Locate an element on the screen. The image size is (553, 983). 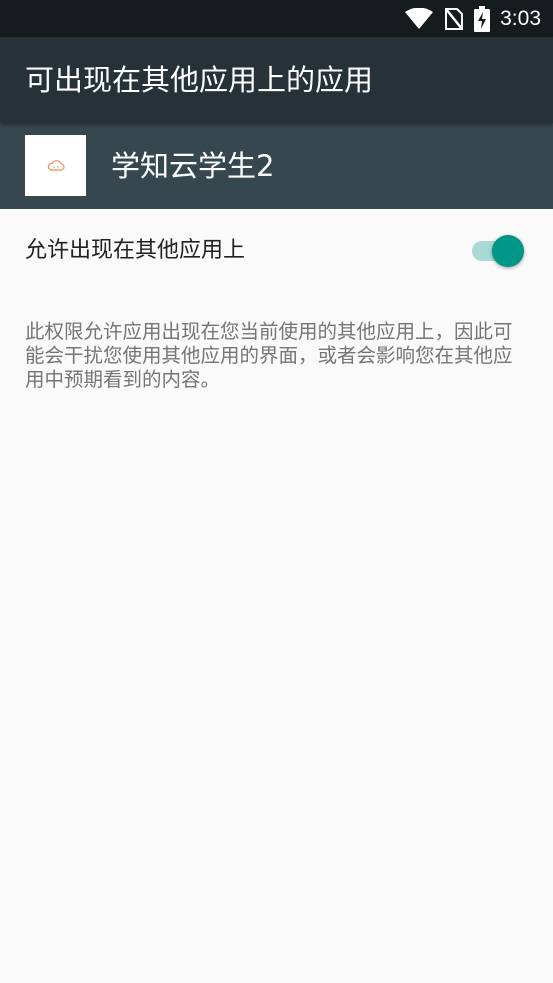
permission-setting-row: 允许出现在其他应用上 is located at coordinates (276, 251).